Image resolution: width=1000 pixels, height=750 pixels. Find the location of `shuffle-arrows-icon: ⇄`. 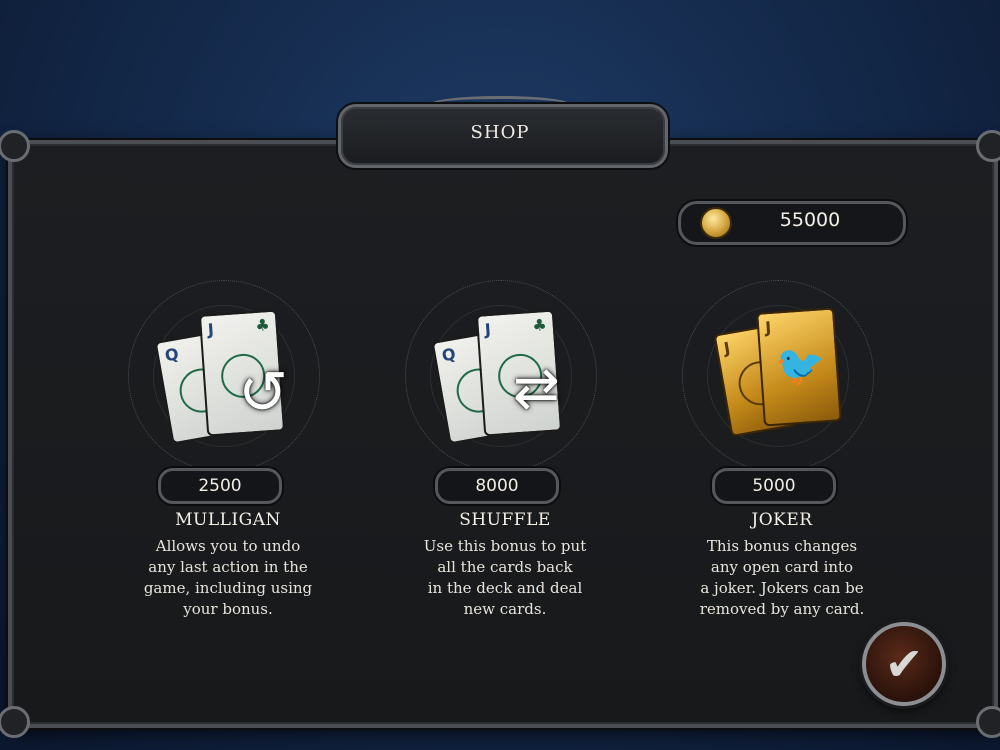

shuffle-arrows-icon: ⇄ is located at coordinates (536, 388).